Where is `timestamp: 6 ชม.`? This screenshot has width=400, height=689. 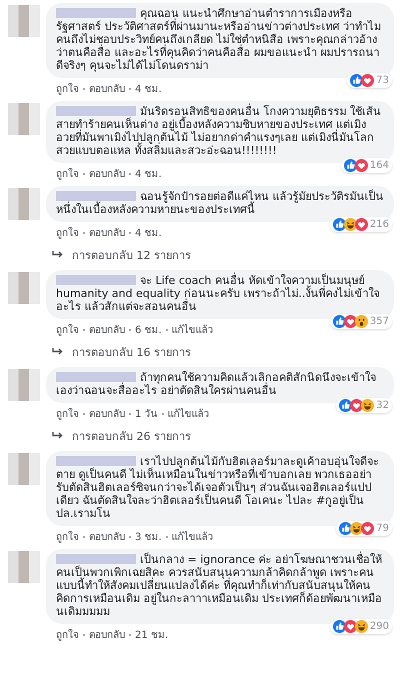
timestamp: 6 ชม. is located at coordinates (148, 330).